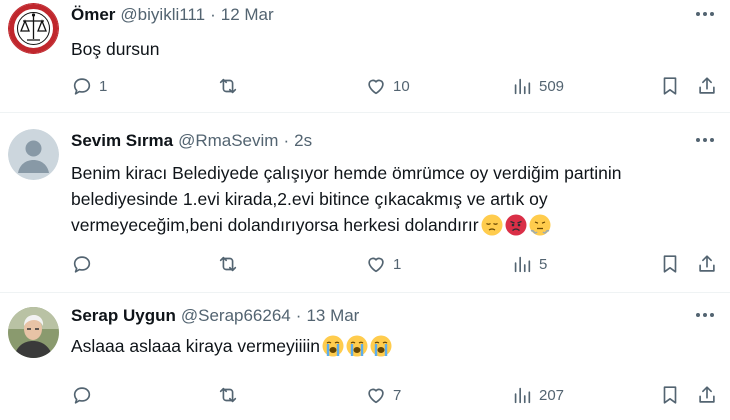 This screenshot has width=730, height=420. Describe the element at coordinates (552, 395) in the screenshot. I see `view-count: 207` at that location.